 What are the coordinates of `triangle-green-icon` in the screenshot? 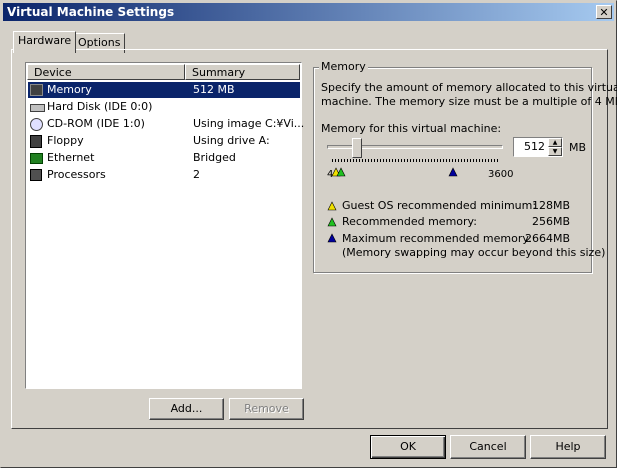 It's located at (332, 222).